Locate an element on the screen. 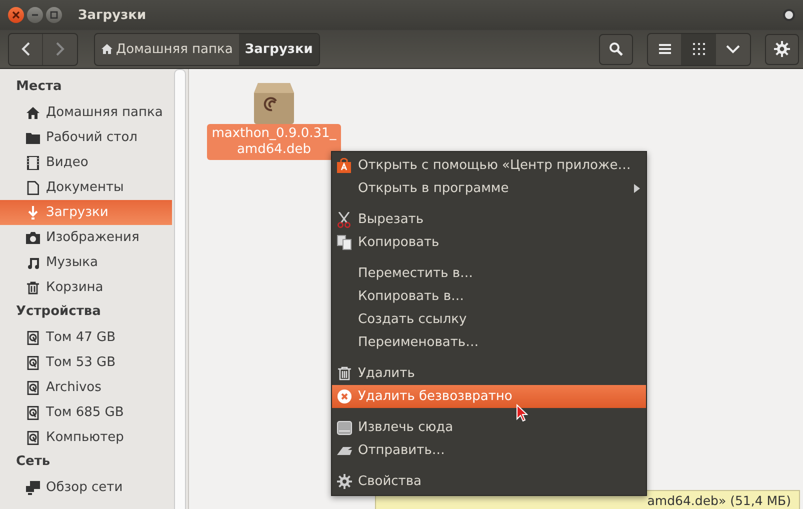 The height and width of the screenshot is (509, 803). network-icon is located at coordinates (33, 487).